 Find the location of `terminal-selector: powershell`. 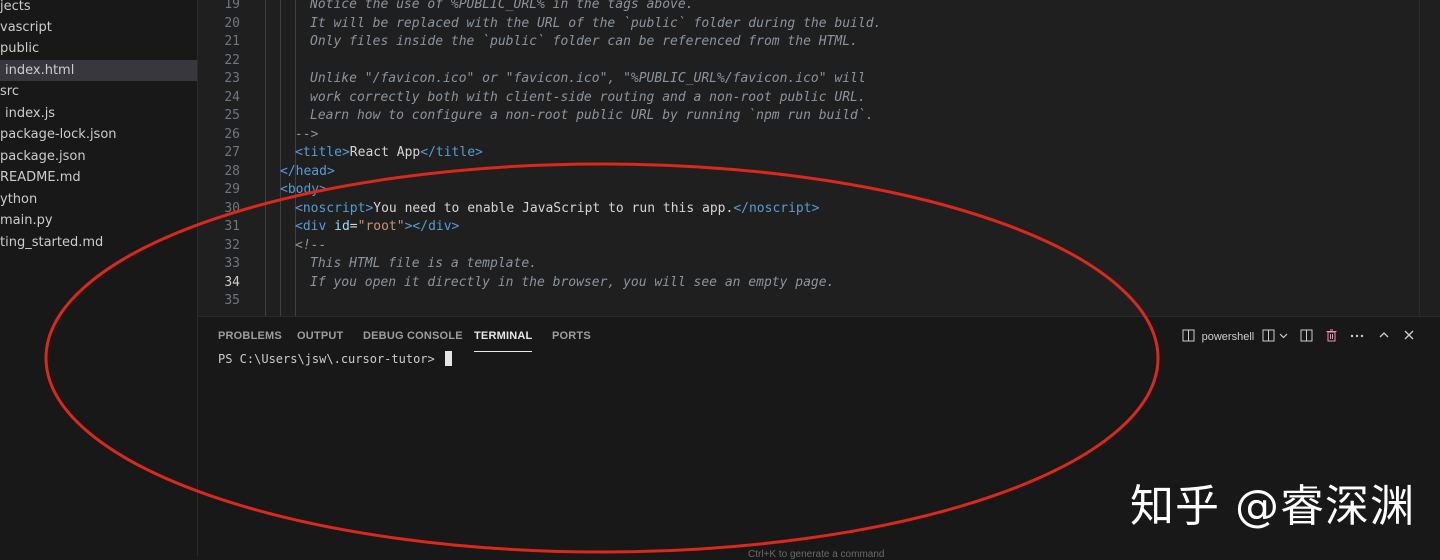

terminal-selector: powershell is located at coordinates (1218, 336).